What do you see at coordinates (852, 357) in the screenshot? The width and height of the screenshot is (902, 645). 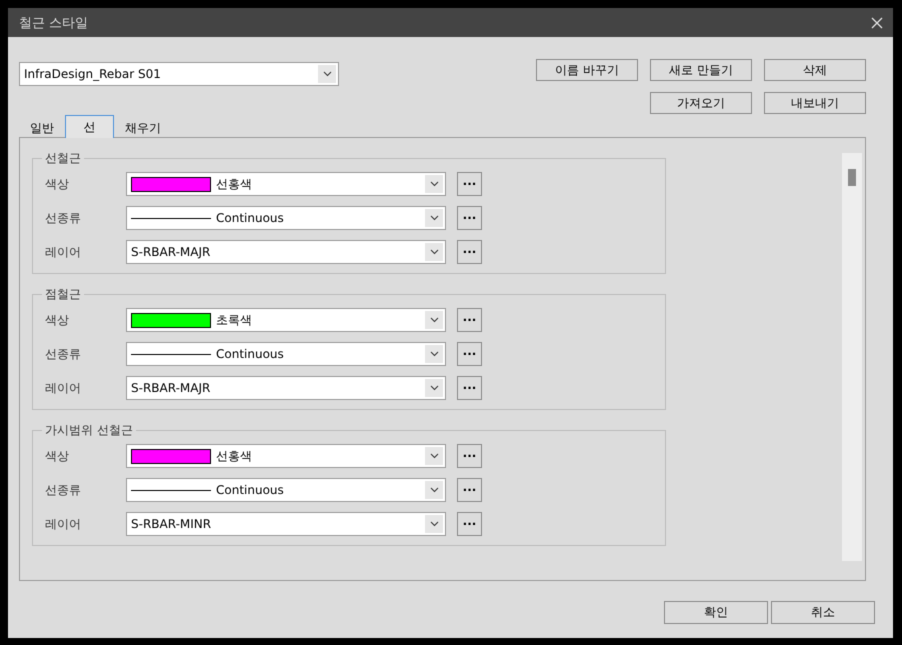 I see `scrollbar` at bounding box center [852, 357].